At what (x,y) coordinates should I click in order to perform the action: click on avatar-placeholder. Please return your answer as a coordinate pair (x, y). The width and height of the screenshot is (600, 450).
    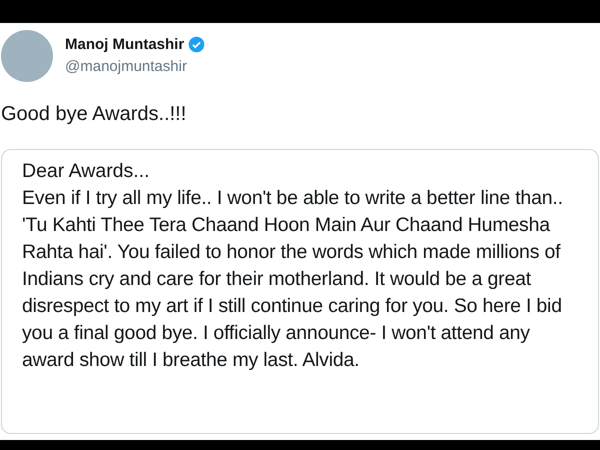
    Looking at the image, I should click on (27, 56).